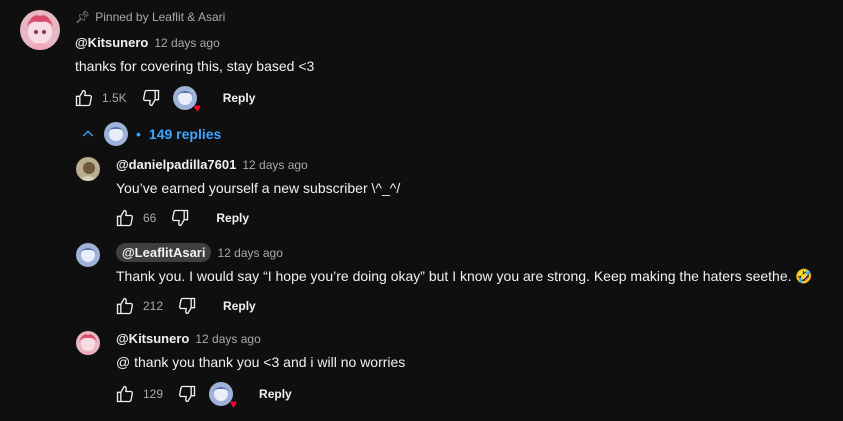 The image size is (843, 421). I want to click on avatar-leaflitasari, so click(88, 255).